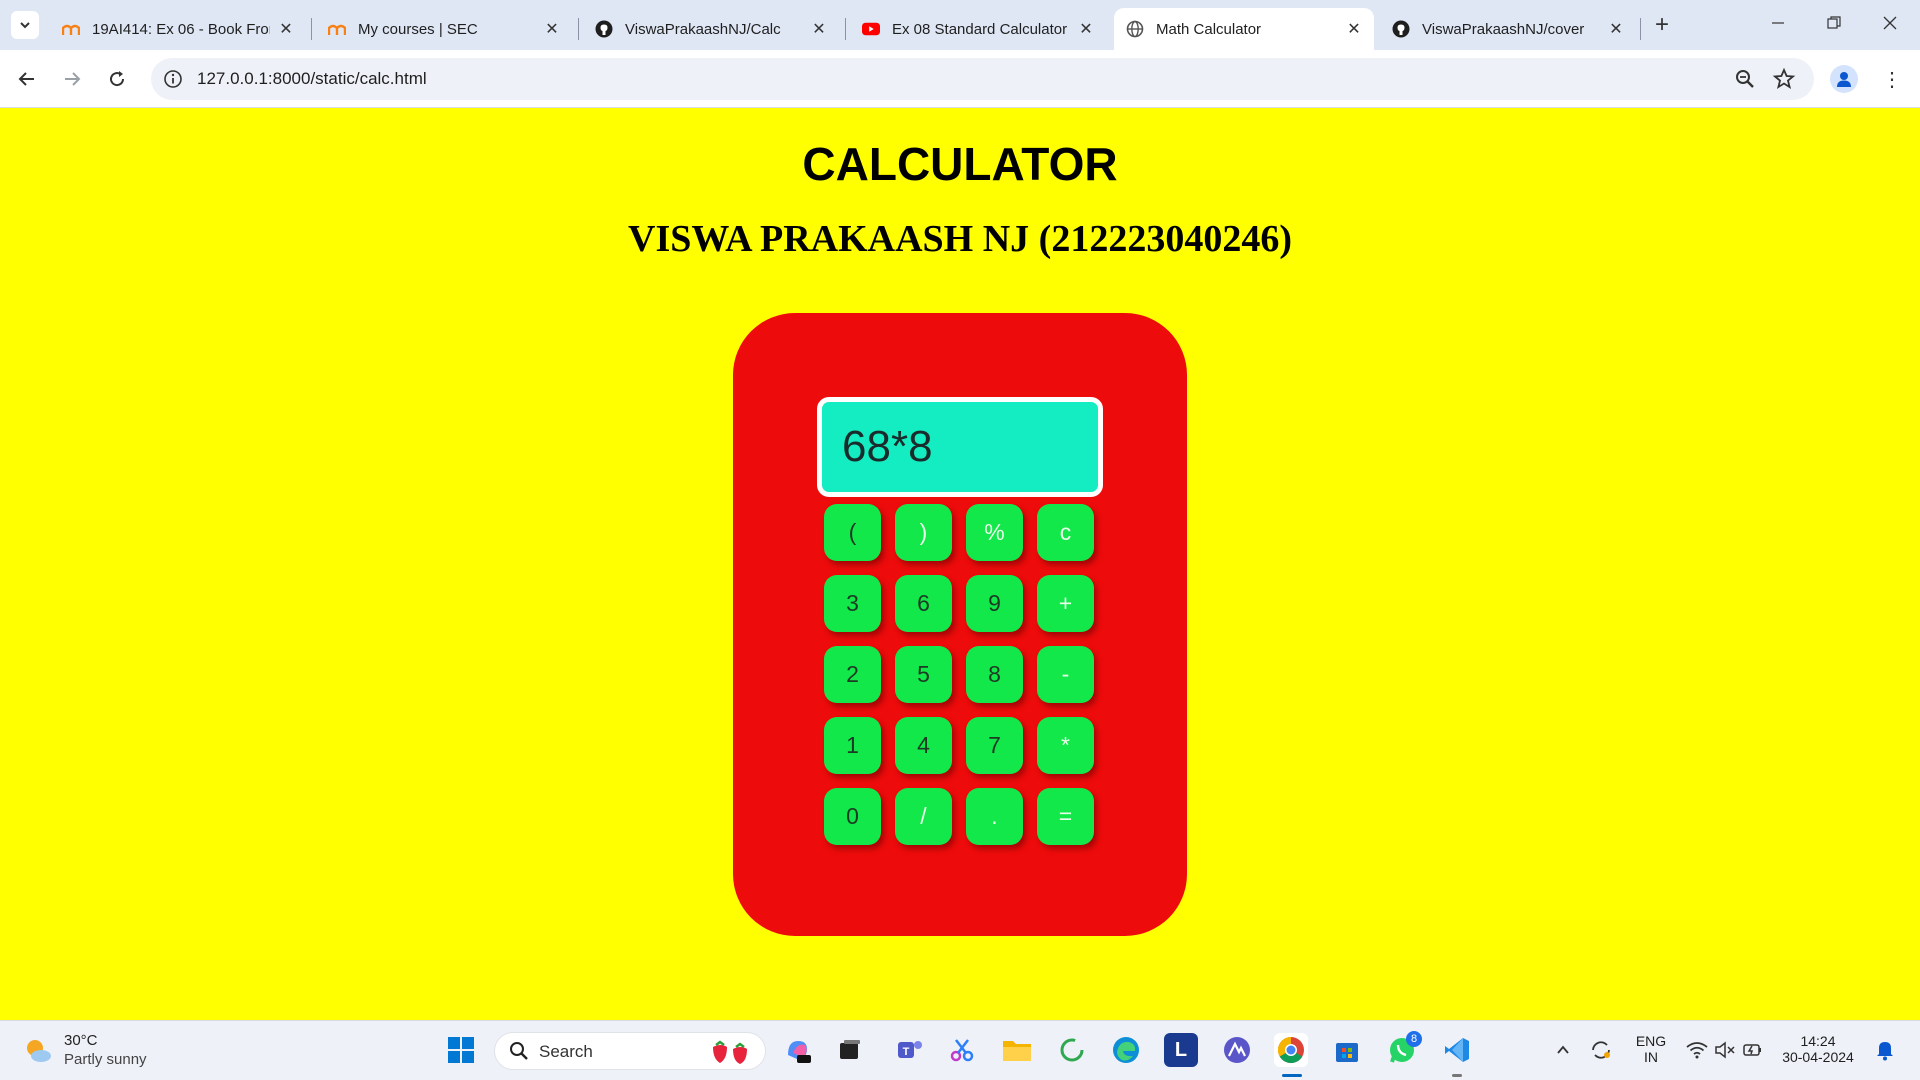  I want to click on copilot-icon, so click(799, 1052).